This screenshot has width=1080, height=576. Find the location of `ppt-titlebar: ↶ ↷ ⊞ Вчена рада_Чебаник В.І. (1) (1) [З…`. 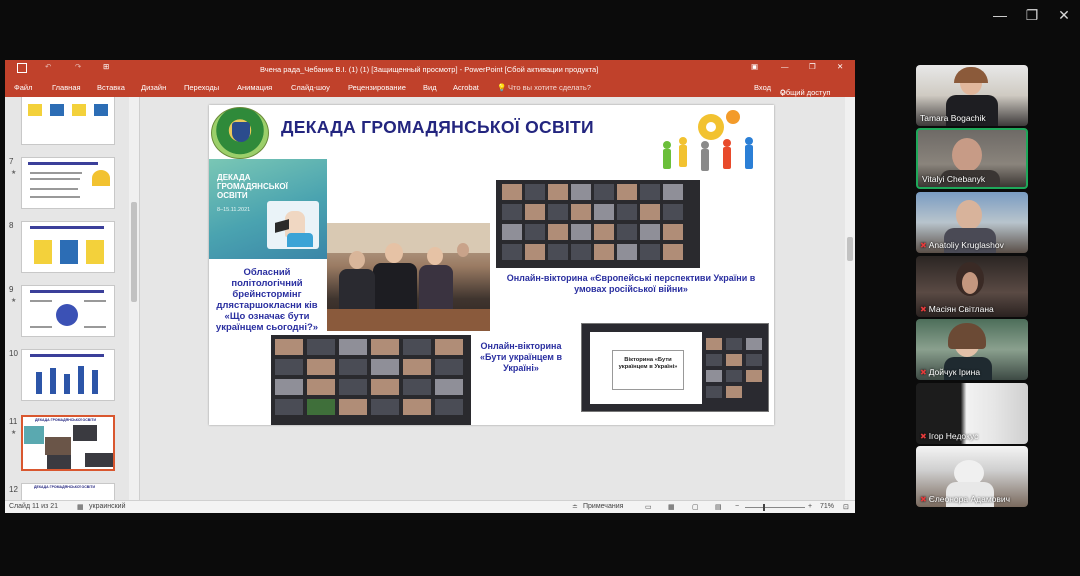

ppt-titlebar: ↶ ↷ ⊞ Вчена рада_Чебаник В.І. (1) (1) [З… is located at coordinates (430, 69).